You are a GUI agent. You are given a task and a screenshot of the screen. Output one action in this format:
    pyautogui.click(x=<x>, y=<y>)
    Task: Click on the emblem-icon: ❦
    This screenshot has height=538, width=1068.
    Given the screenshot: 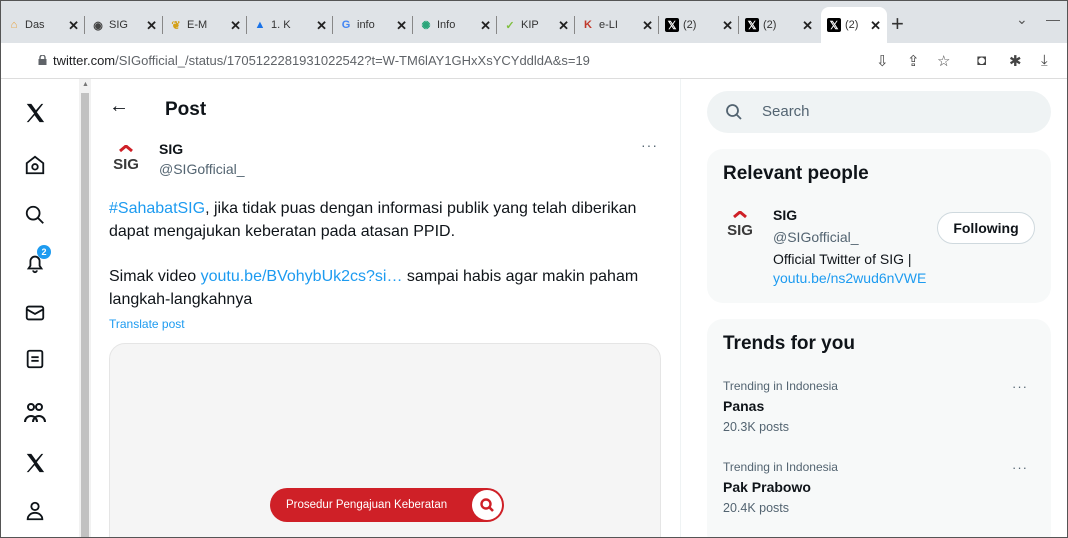 What is the action you would take?
    pyautogui.click(x=176, y=25)
    